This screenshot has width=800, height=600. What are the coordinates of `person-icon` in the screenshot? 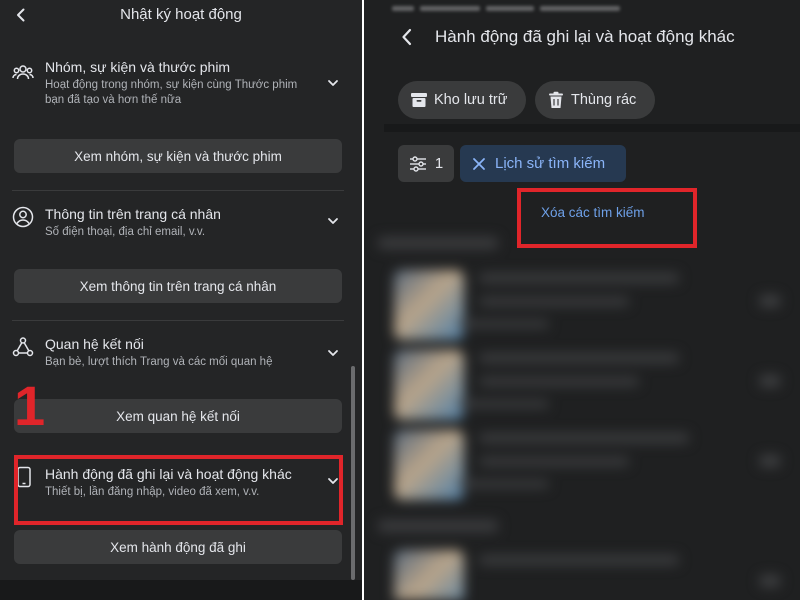 It's located at (23, 217).